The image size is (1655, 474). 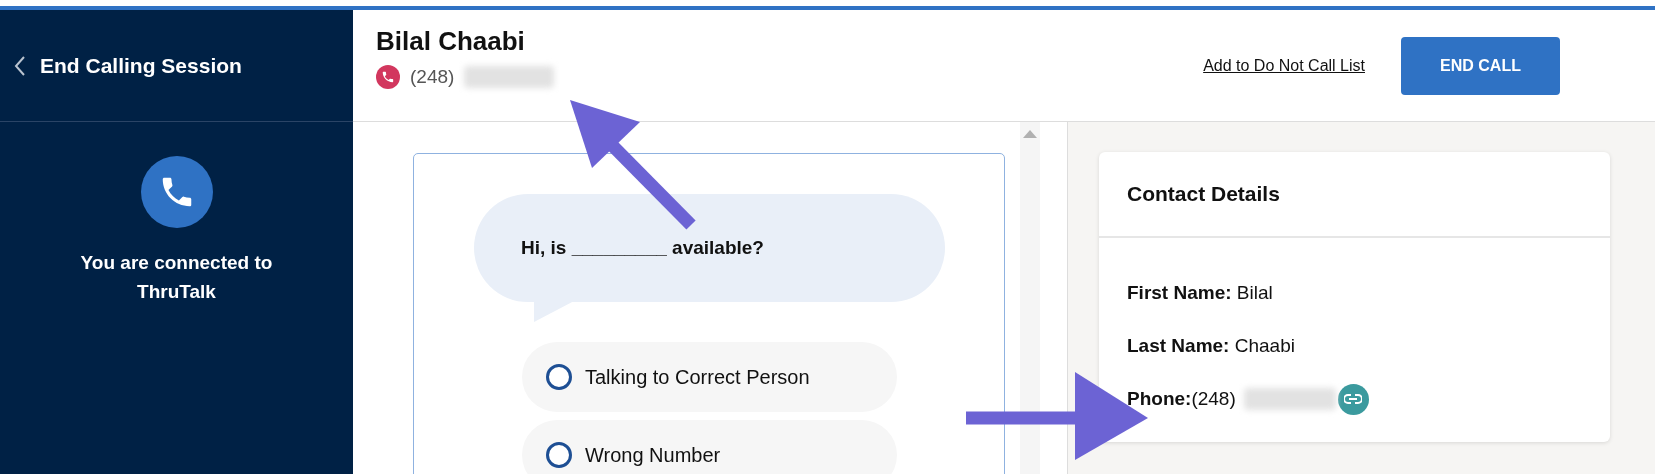 I want to click on back-icon, so click(x=20, y=65).